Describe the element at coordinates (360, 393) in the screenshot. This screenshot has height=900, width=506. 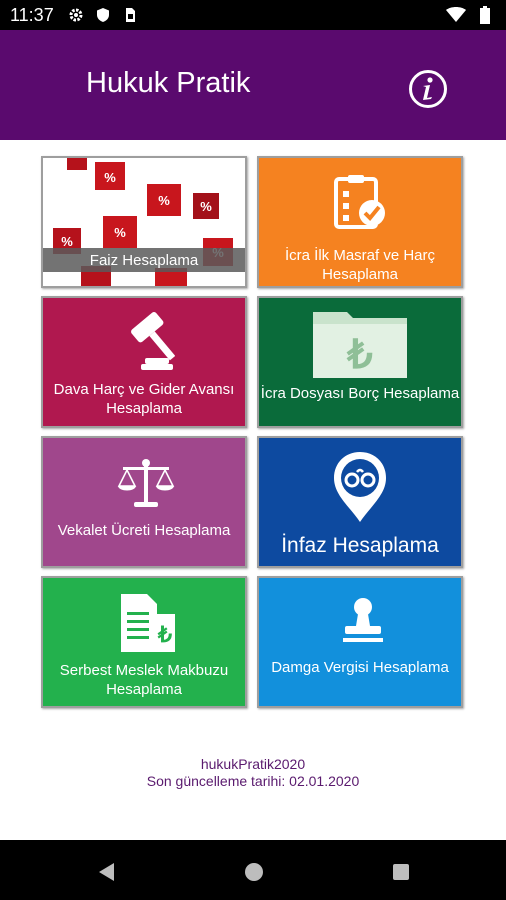
I see `tile-label: İcra Dosyası Borç Hesaplama` at that location.